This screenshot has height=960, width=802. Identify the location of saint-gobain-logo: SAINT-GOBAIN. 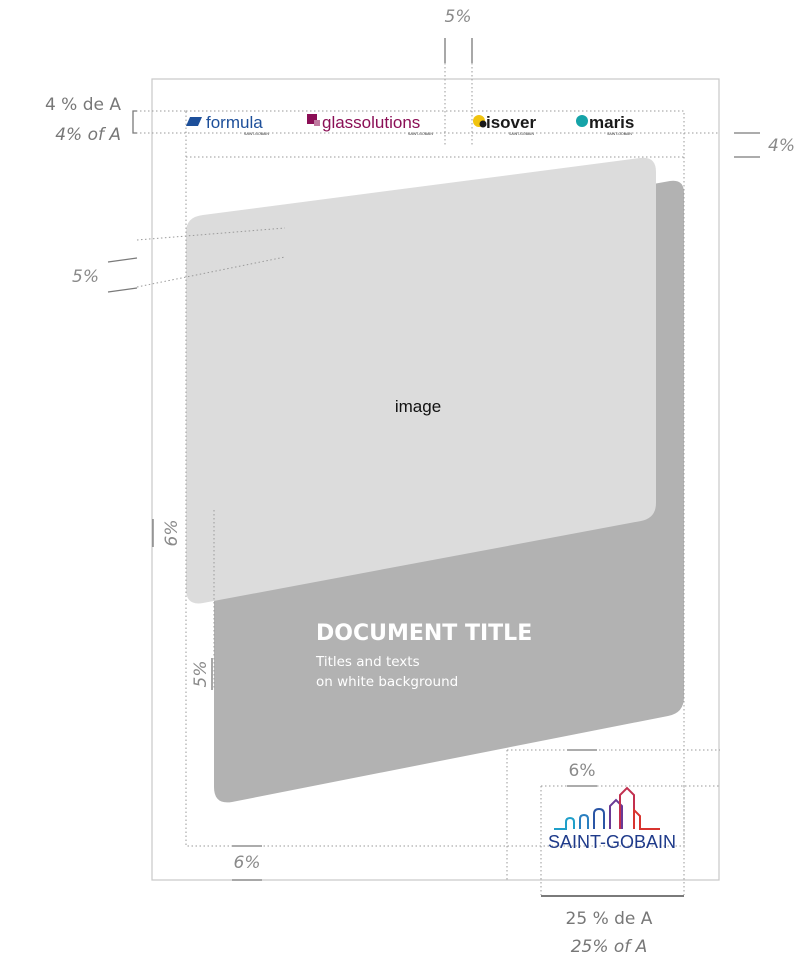
(612, 819).